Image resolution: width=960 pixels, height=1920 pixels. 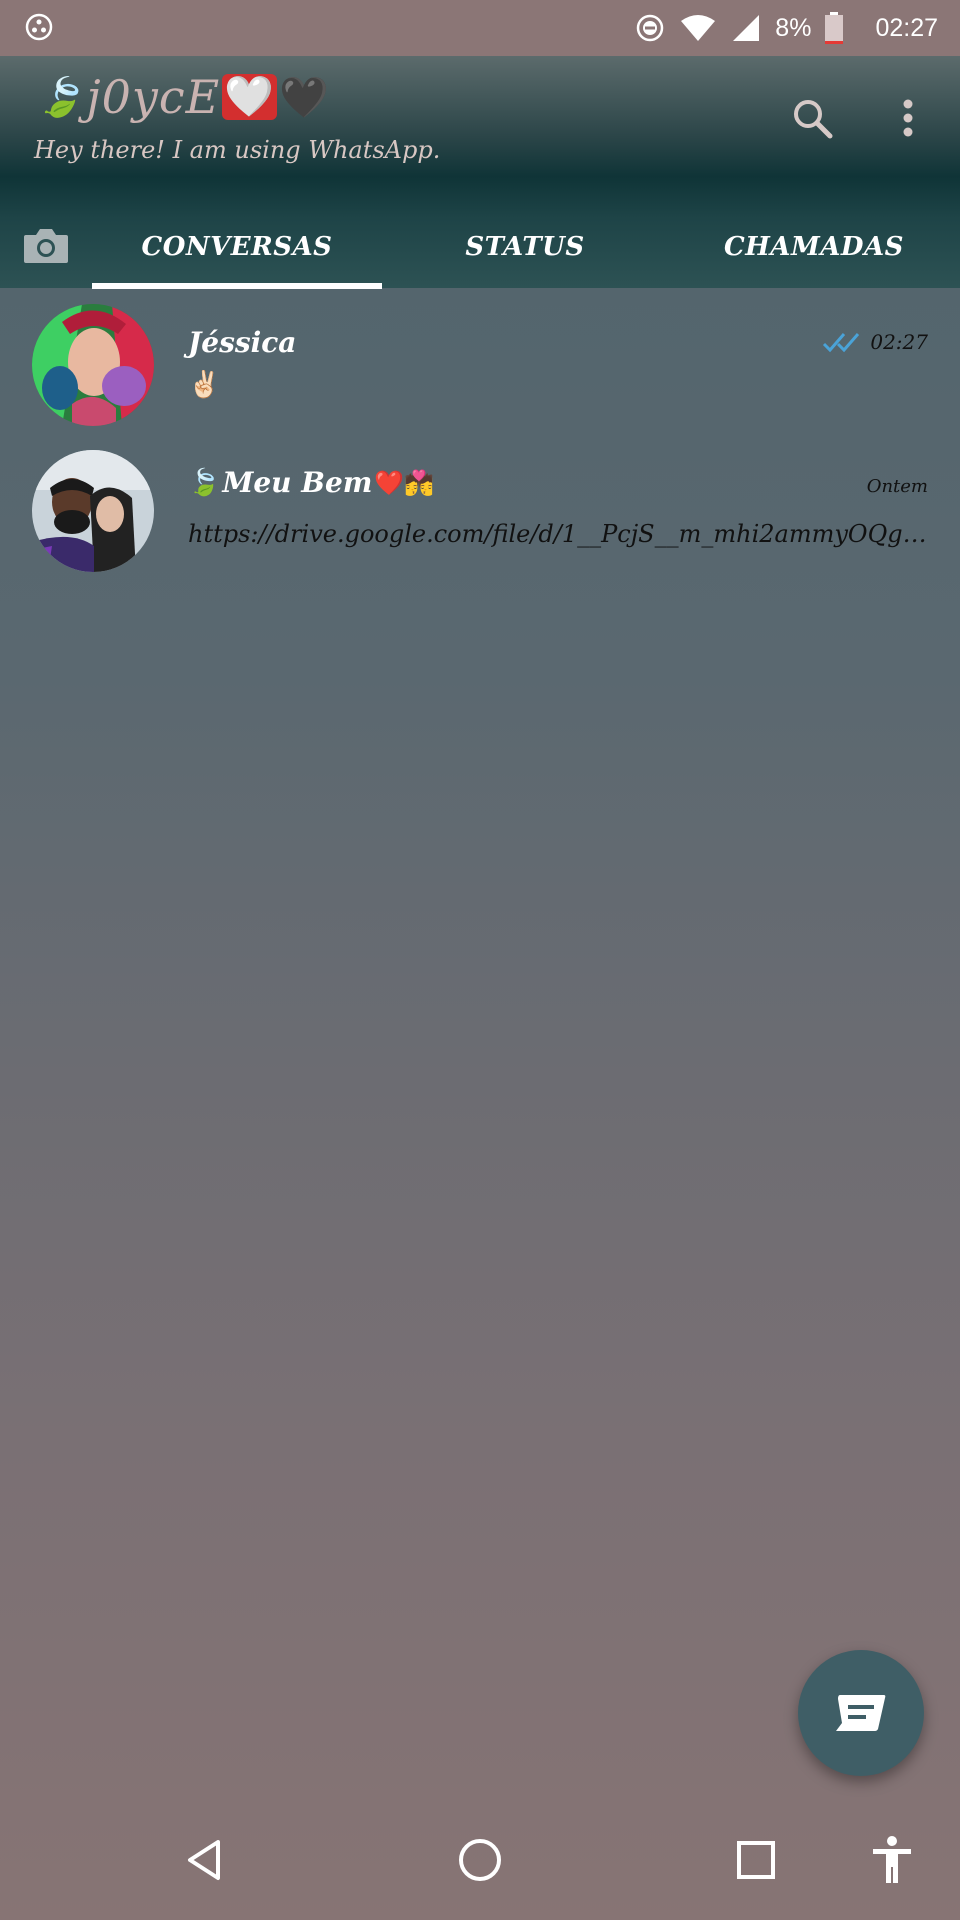 I want to click on chat-time-wrap: 02:27, so click(x=875, y=342).